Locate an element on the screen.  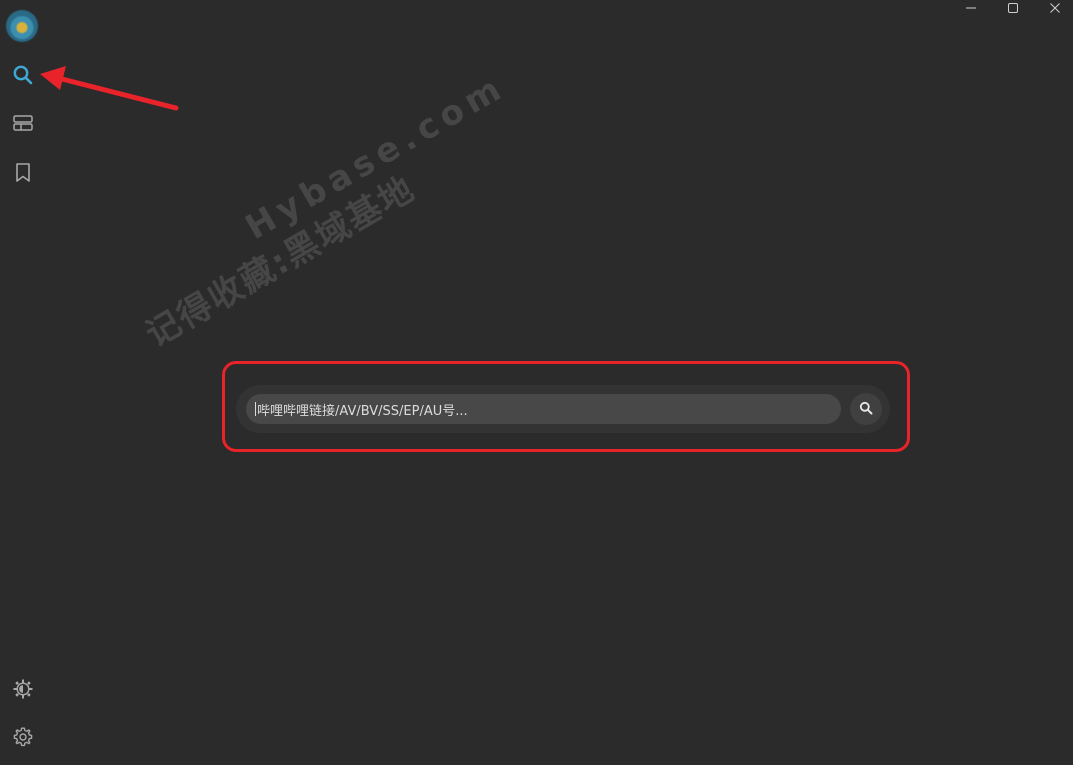
search-button is located at coordinates (866, 409).